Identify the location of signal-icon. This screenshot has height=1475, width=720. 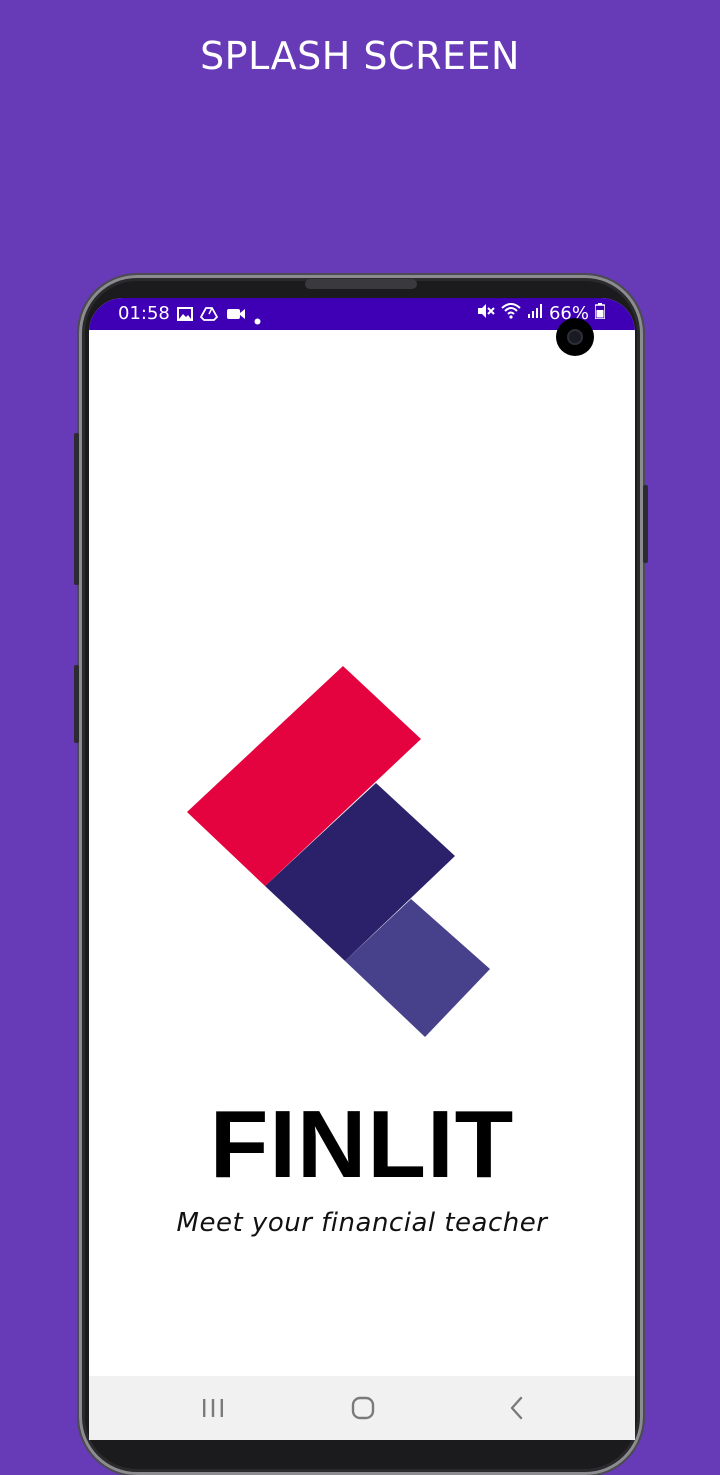
(535, 313).